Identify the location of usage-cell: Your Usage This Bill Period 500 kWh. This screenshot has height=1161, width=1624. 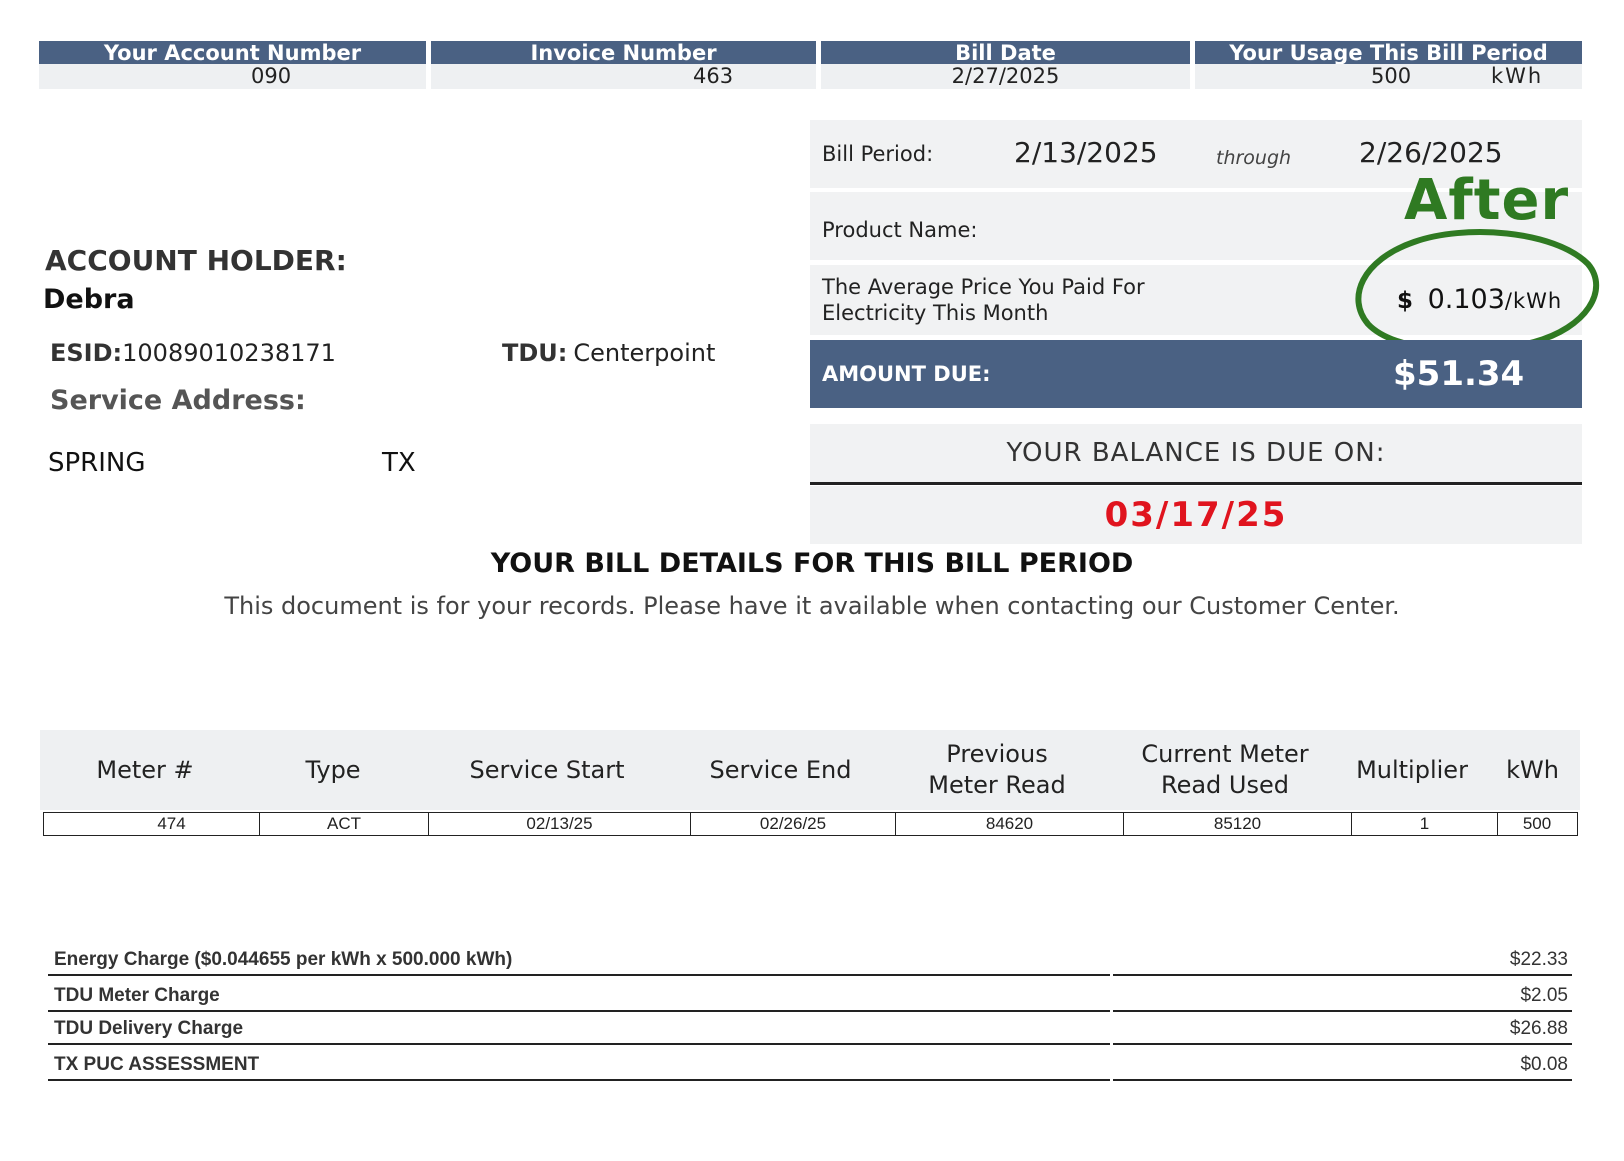
(1388, 65).